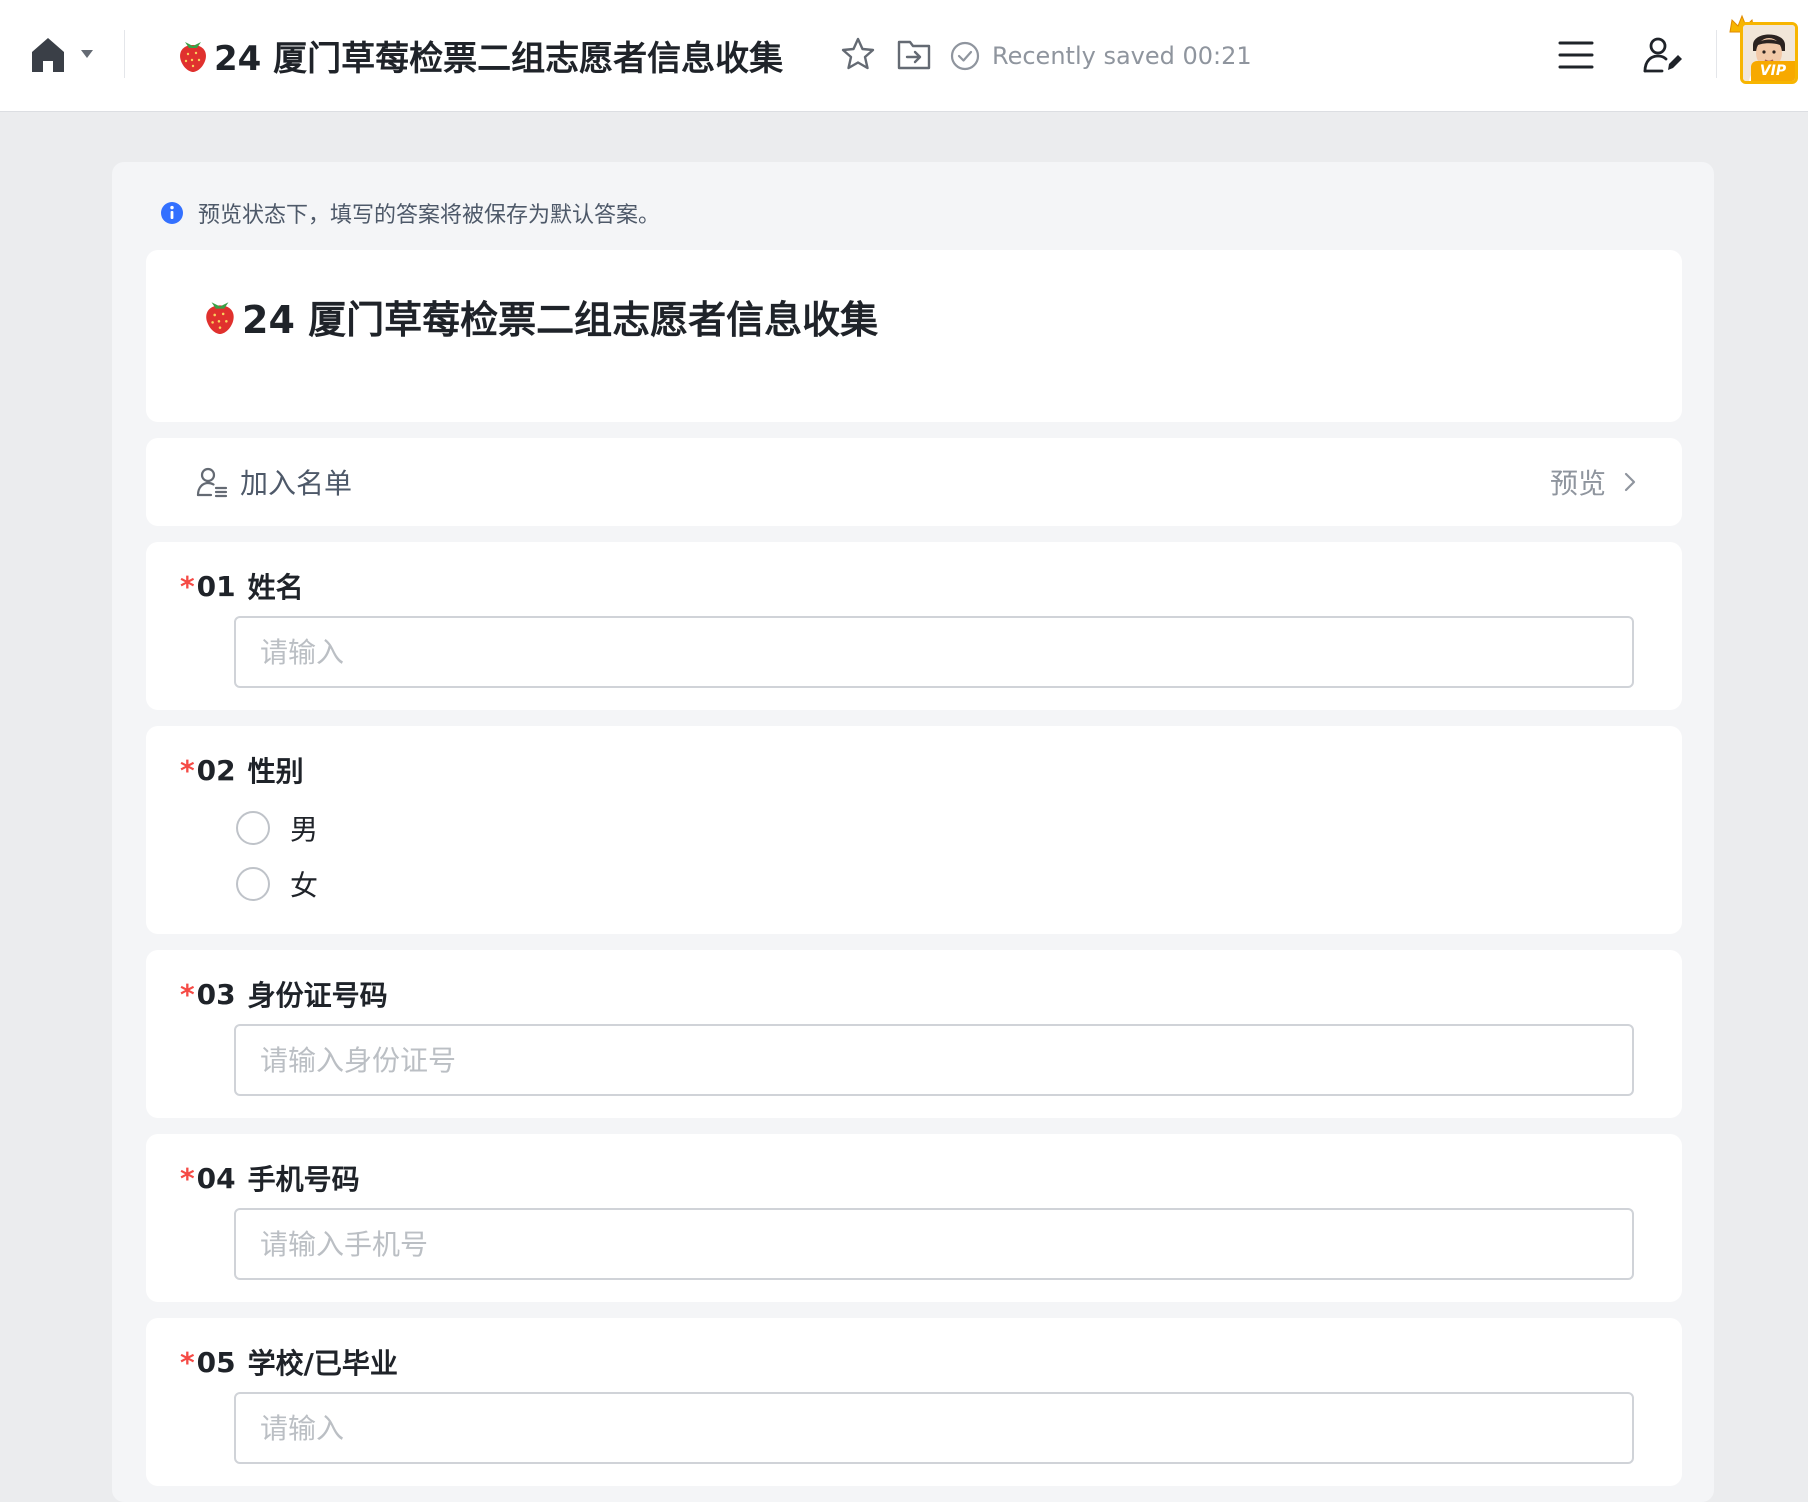  Describe the element at coordinates (212, 482) in the screenshot. I see `roster-icon` at that location.